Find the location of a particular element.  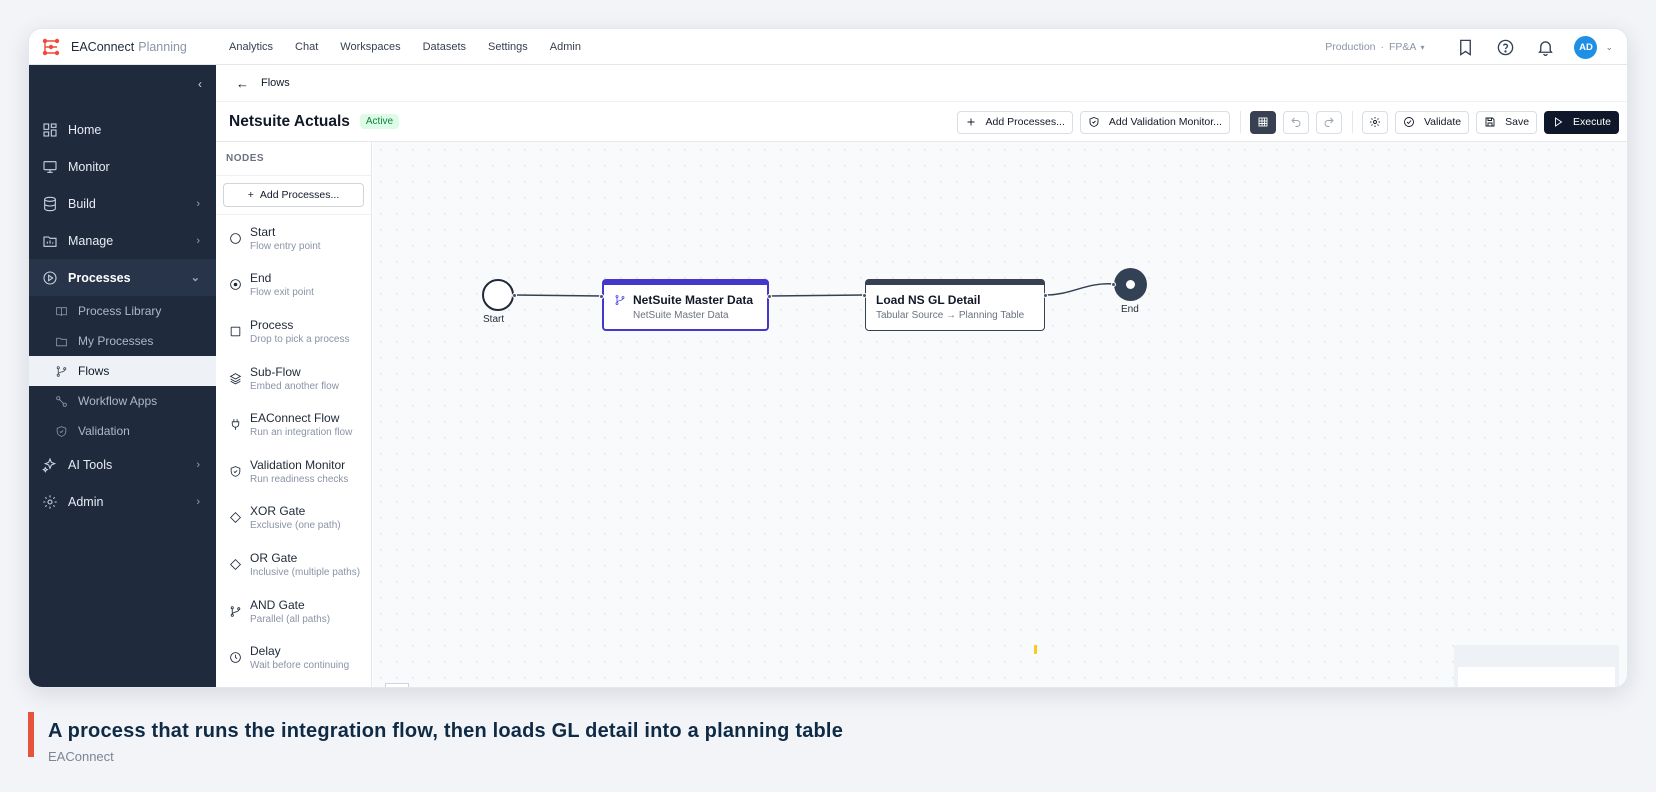

node-subtitle: Wait before continuing is located at coordinates (300, 666).